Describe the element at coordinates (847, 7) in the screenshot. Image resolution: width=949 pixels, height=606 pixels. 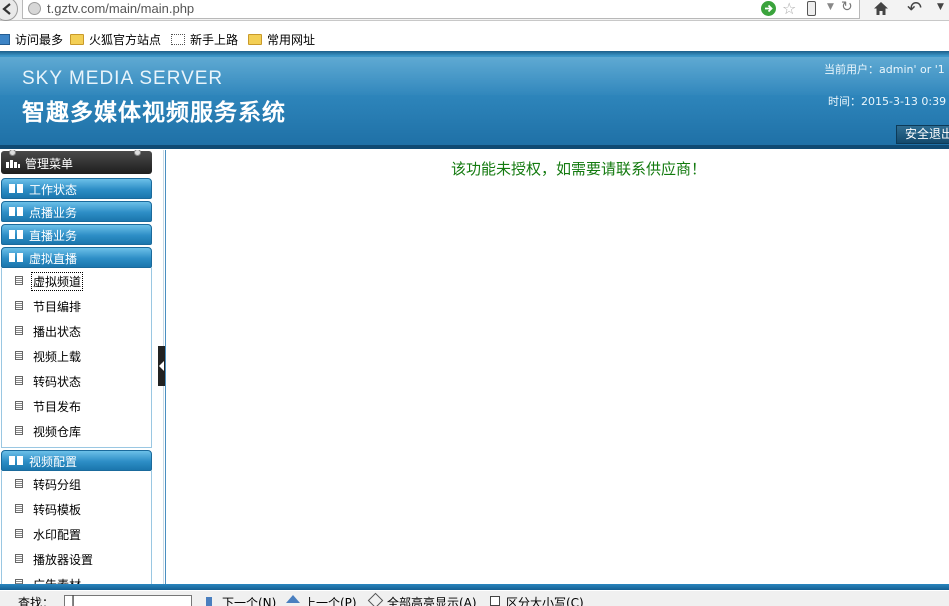
I see `reload-icon: ↻` at that location.